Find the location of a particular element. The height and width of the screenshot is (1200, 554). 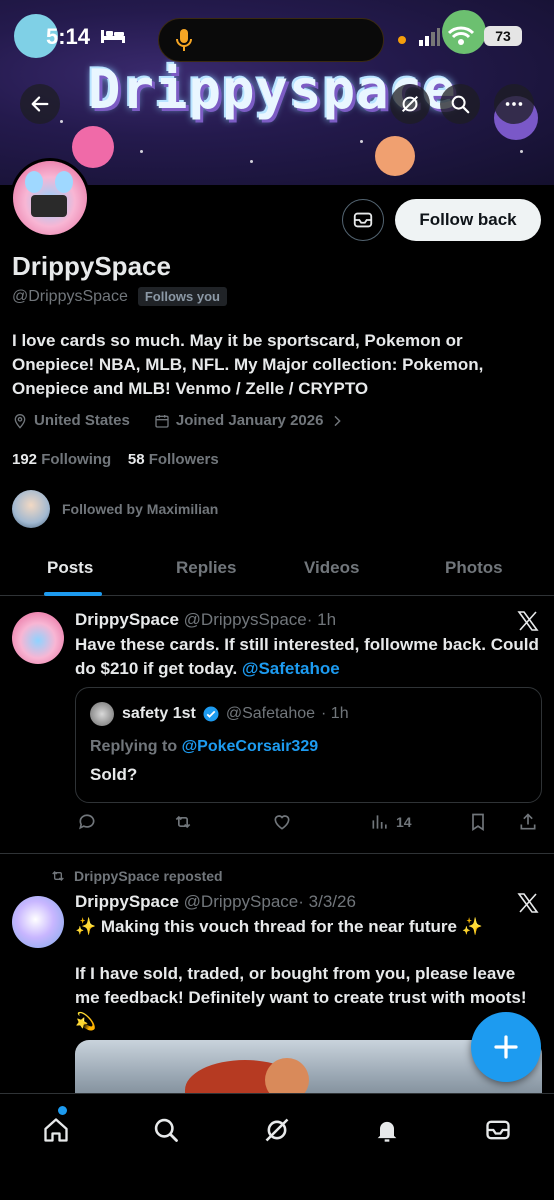

nav-messages is located at coordinates (498, 1130).